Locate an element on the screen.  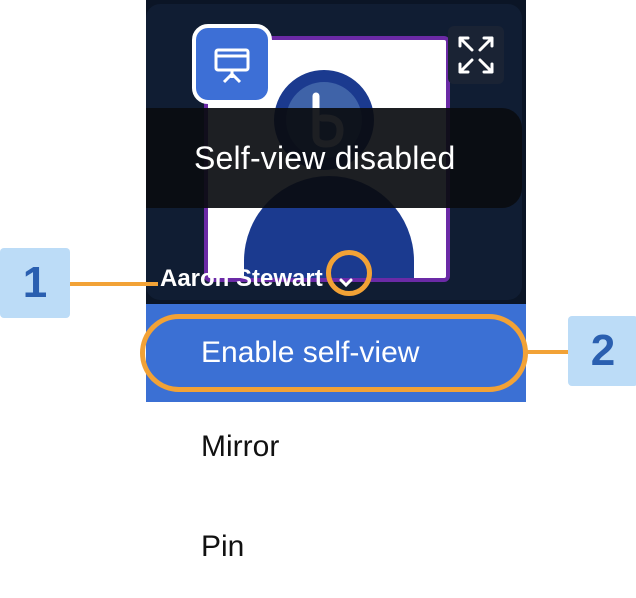
present-button is located at coordinates (232, 64).